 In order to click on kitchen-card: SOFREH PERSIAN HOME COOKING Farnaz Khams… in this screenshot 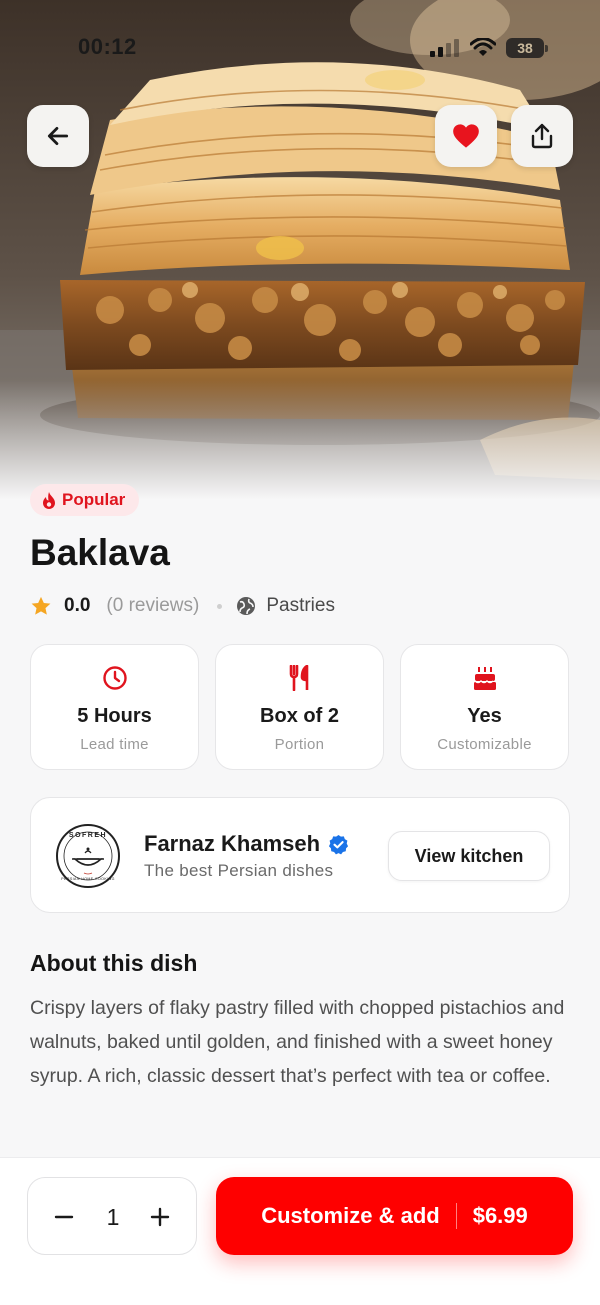, I will do `click(300, 855)`.